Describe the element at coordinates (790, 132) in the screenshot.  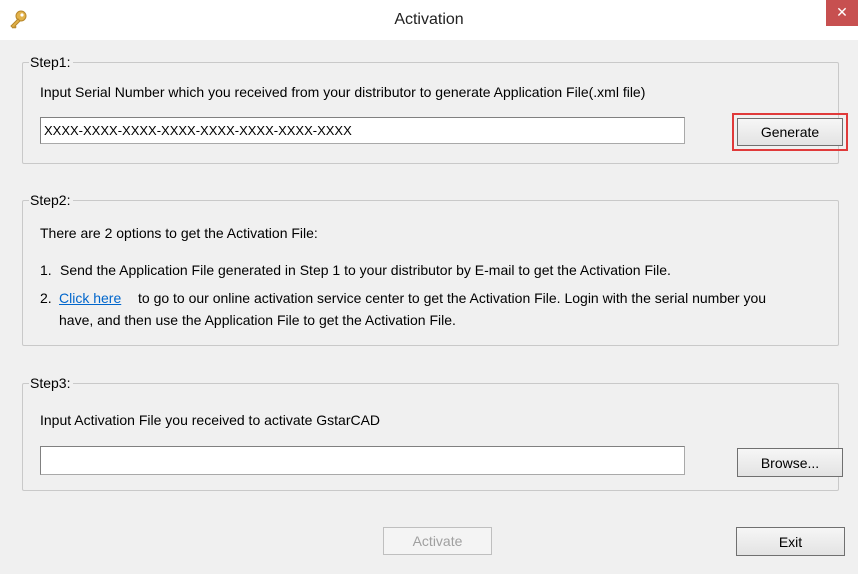
I see `generate-button: Generate` at that location.